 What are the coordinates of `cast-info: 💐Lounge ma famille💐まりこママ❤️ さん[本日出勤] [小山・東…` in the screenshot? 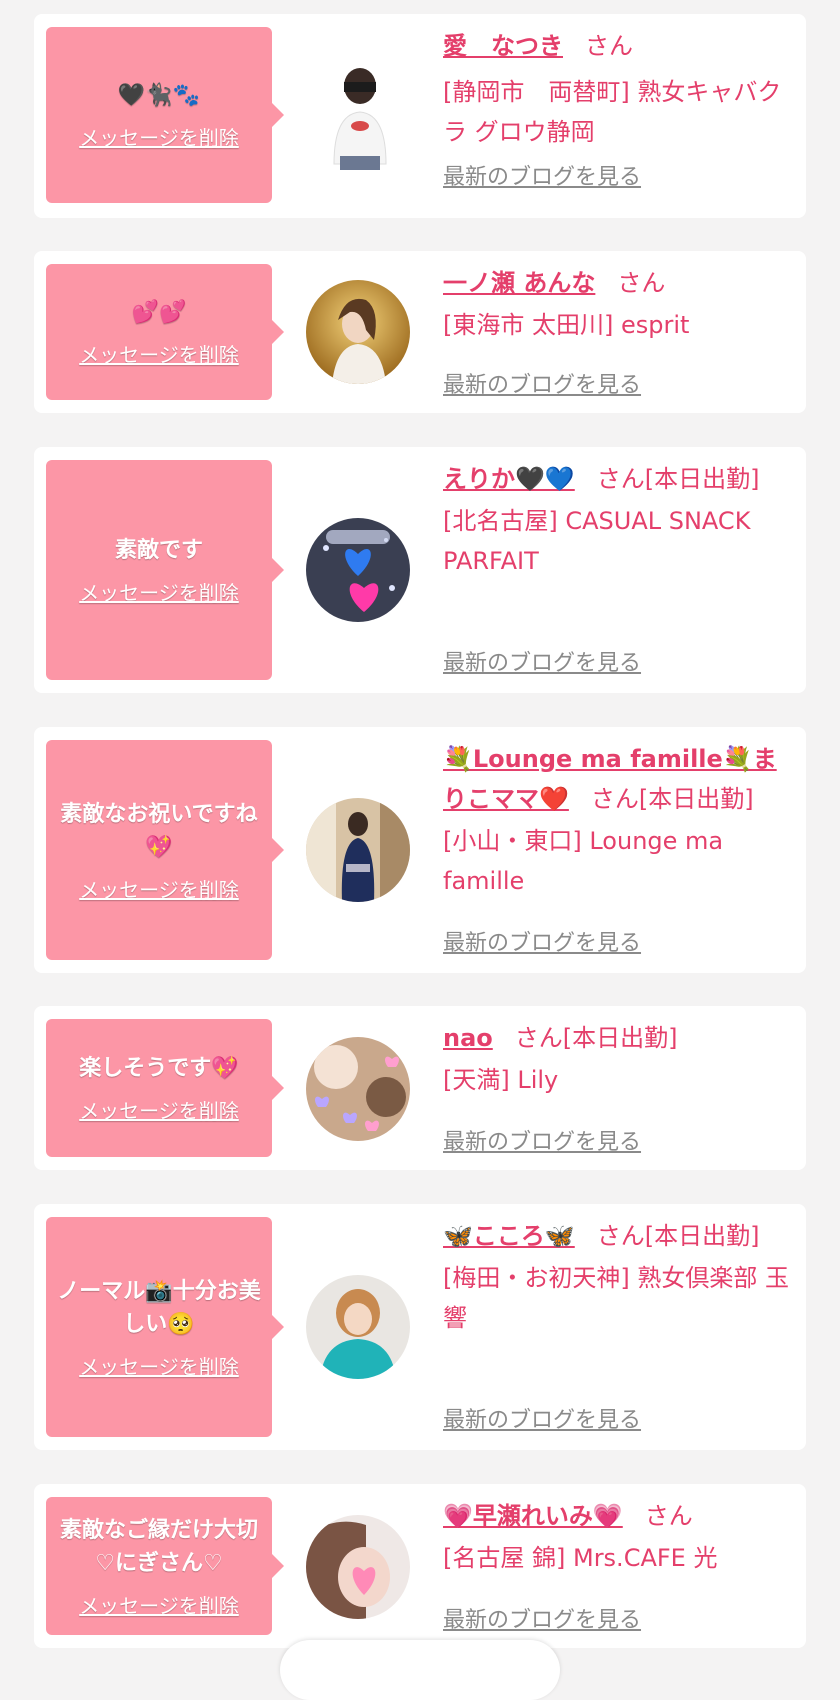 It's located at (619, 820).